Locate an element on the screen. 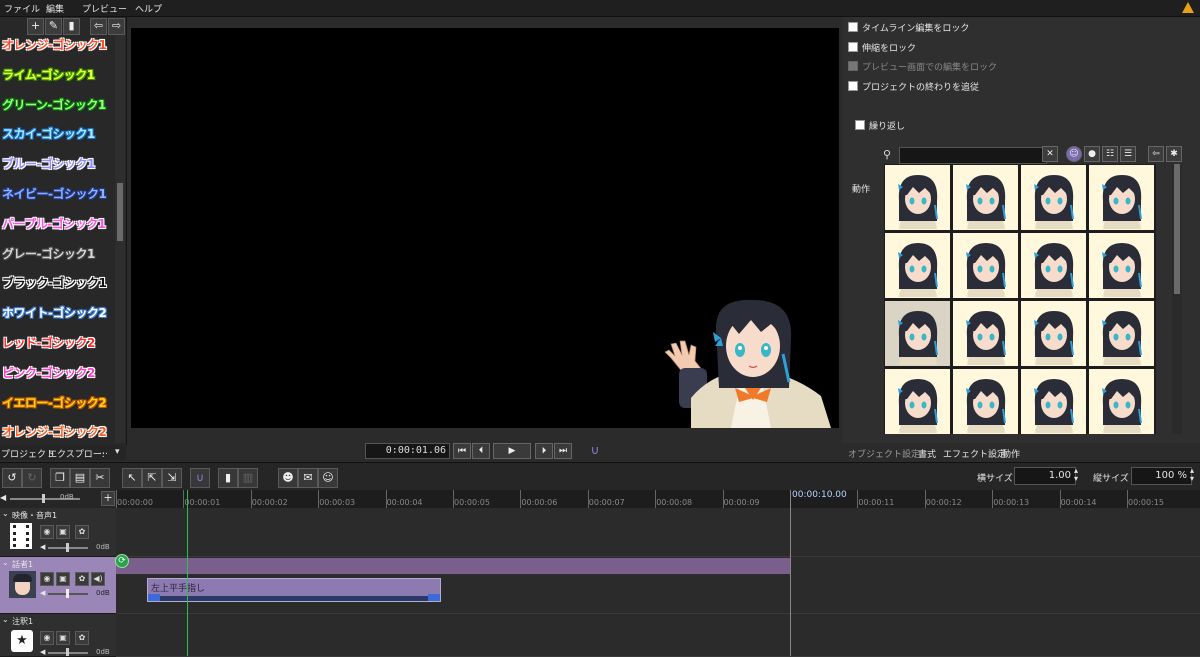 The width and height of the screenshot is (1200, 657). preset-item: ブラック-ゴシック1 is located at coordinates (57, 283).